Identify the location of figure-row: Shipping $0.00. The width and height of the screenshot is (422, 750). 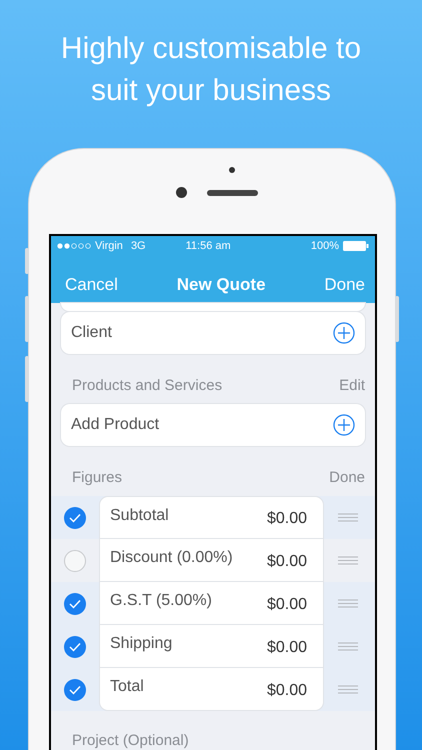
(211, 646).